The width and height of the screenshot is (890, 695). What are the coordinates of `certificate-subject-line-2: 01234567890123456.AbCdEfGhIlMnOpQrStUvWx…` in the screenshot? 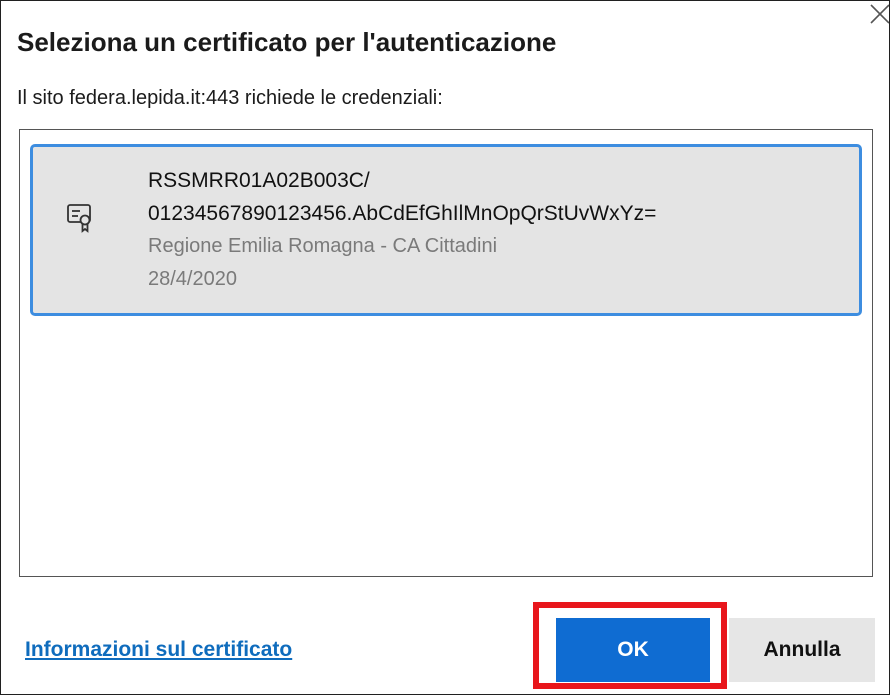 It's located at (402, 213).